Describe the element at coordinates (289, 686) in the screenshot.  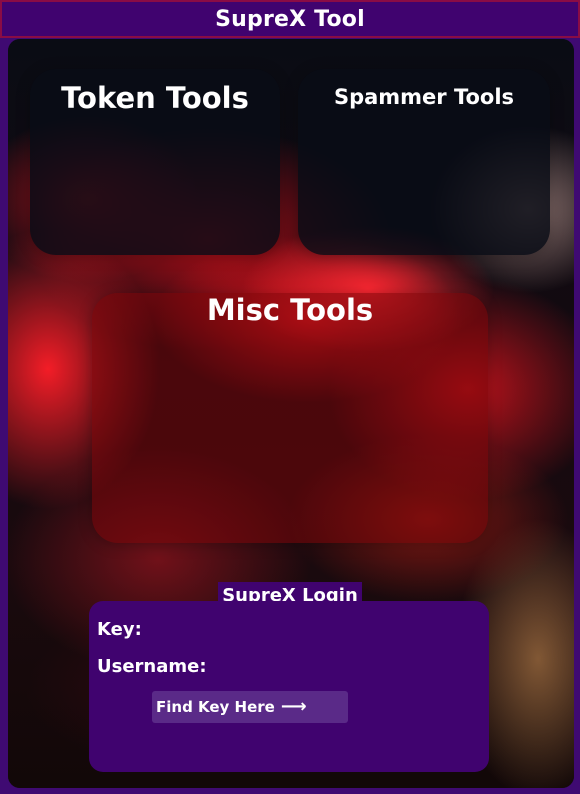
I see `login-box: Key: Username: Find Key Here ⟶` at that location.